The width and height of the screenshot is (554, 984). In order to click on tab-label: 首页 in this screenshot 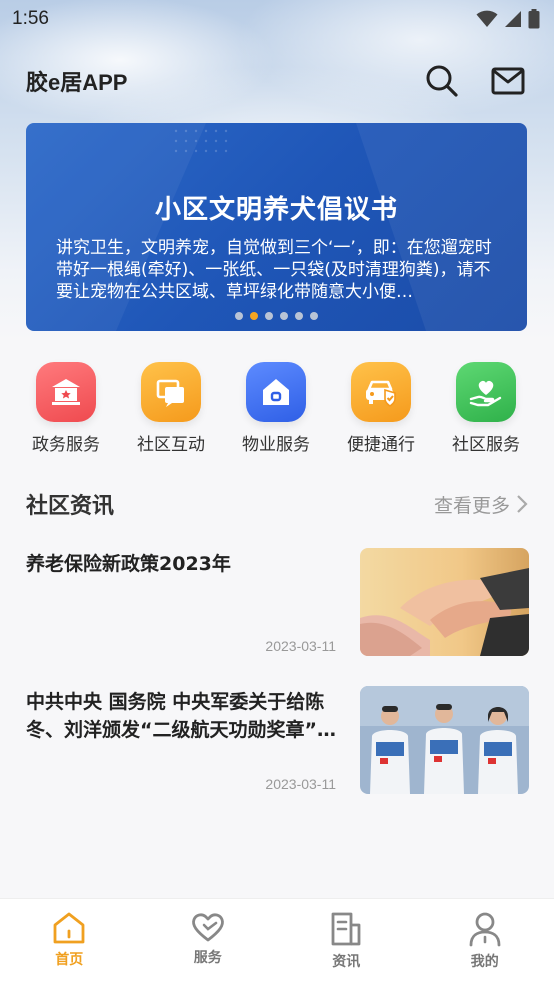, I will do `click(69, 960)`.